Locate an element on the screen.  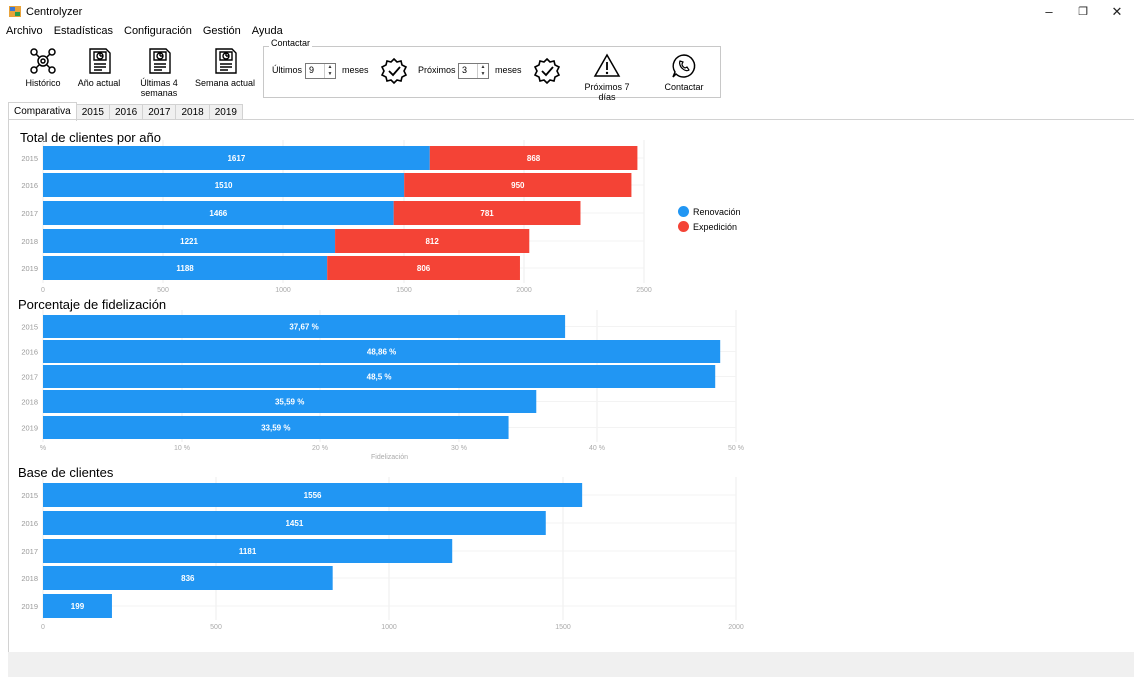
x-tick-label: % is located at coordinates (43, 448).